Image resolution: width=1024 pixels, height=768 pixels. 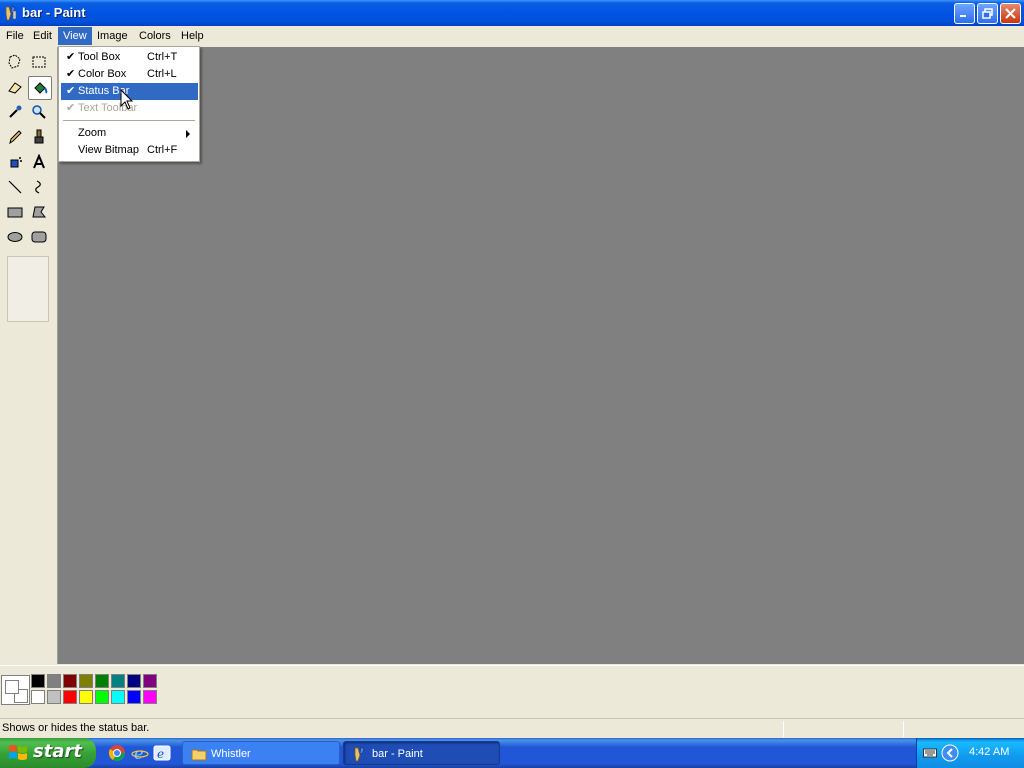 I want to click on free-form-select-icon, so click(x=14, y=61).